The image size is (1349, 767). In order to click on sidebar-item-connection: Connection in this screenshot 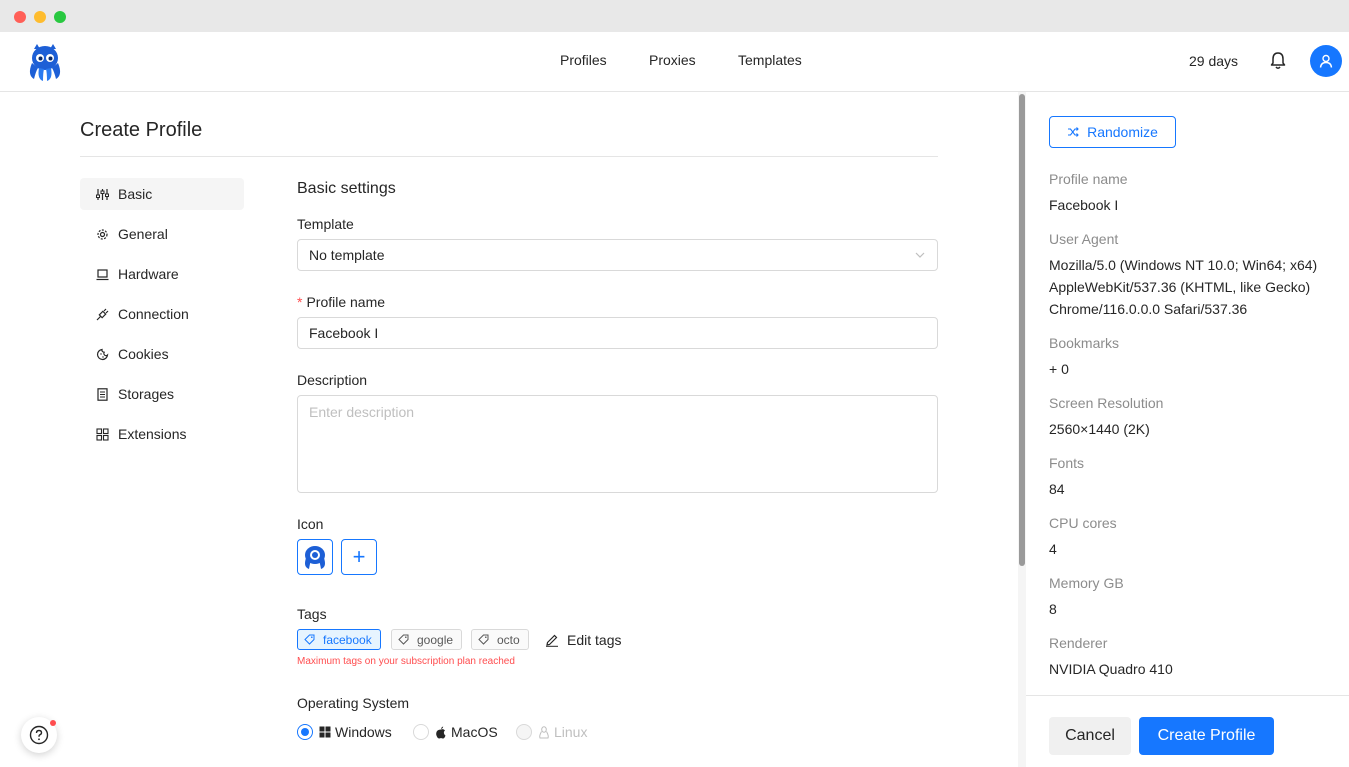, I will do `click(162, 314)`.